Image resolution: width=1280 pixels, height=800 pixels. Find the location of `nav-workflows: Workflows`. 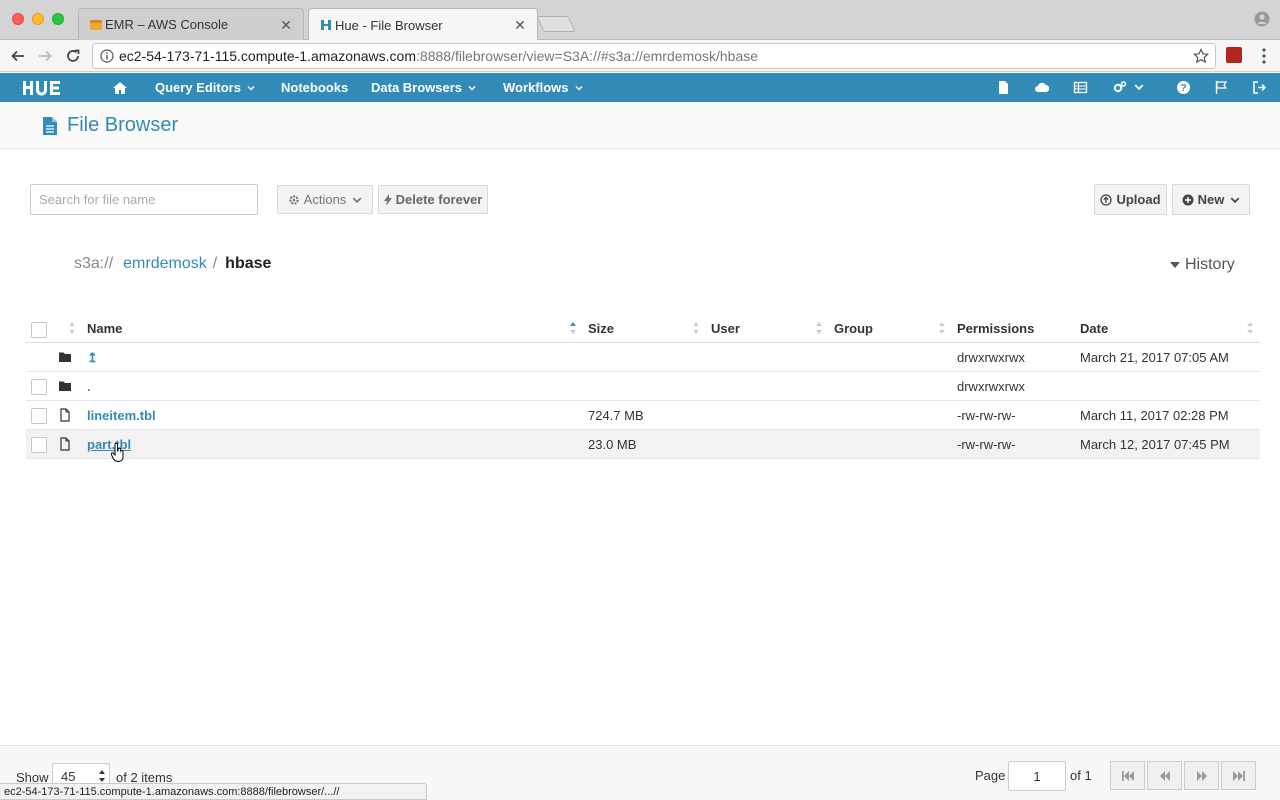

nav-workflows: Workflows is located at coordinates (543, 87).